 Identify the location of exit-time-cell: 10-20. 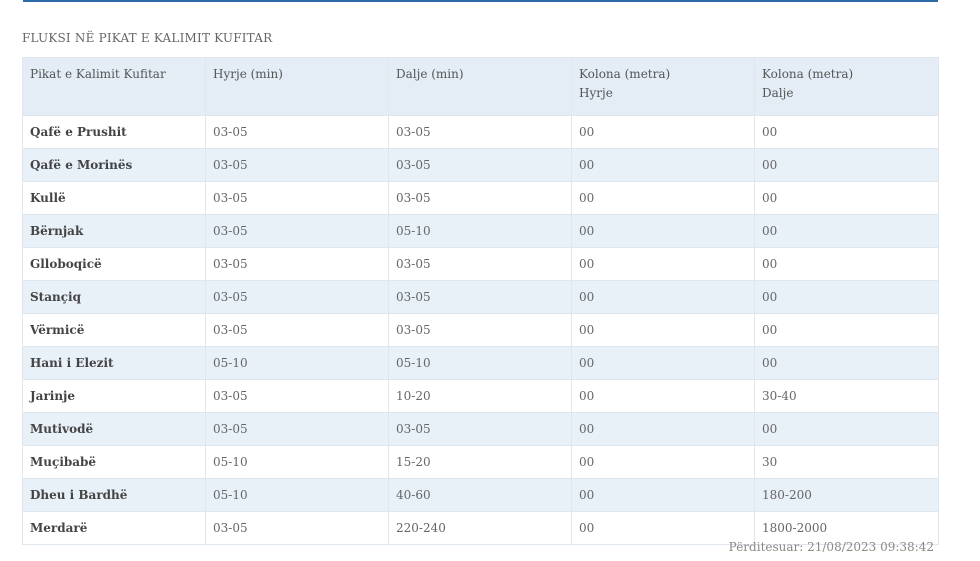
(480, 396).